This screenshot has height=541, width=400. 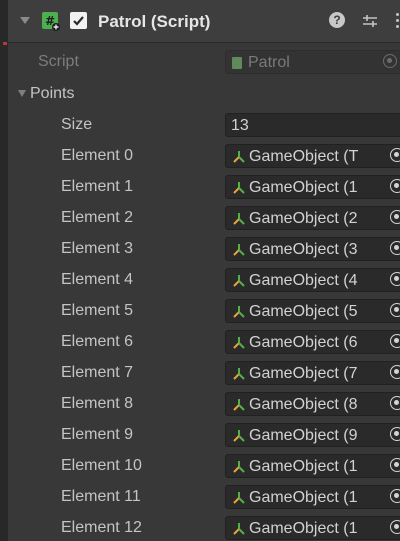 What do you see at coordinates (304, 156) in the screenshot?
I see `gameobject-value: GameObject (T` at bounding box center [304, 156].